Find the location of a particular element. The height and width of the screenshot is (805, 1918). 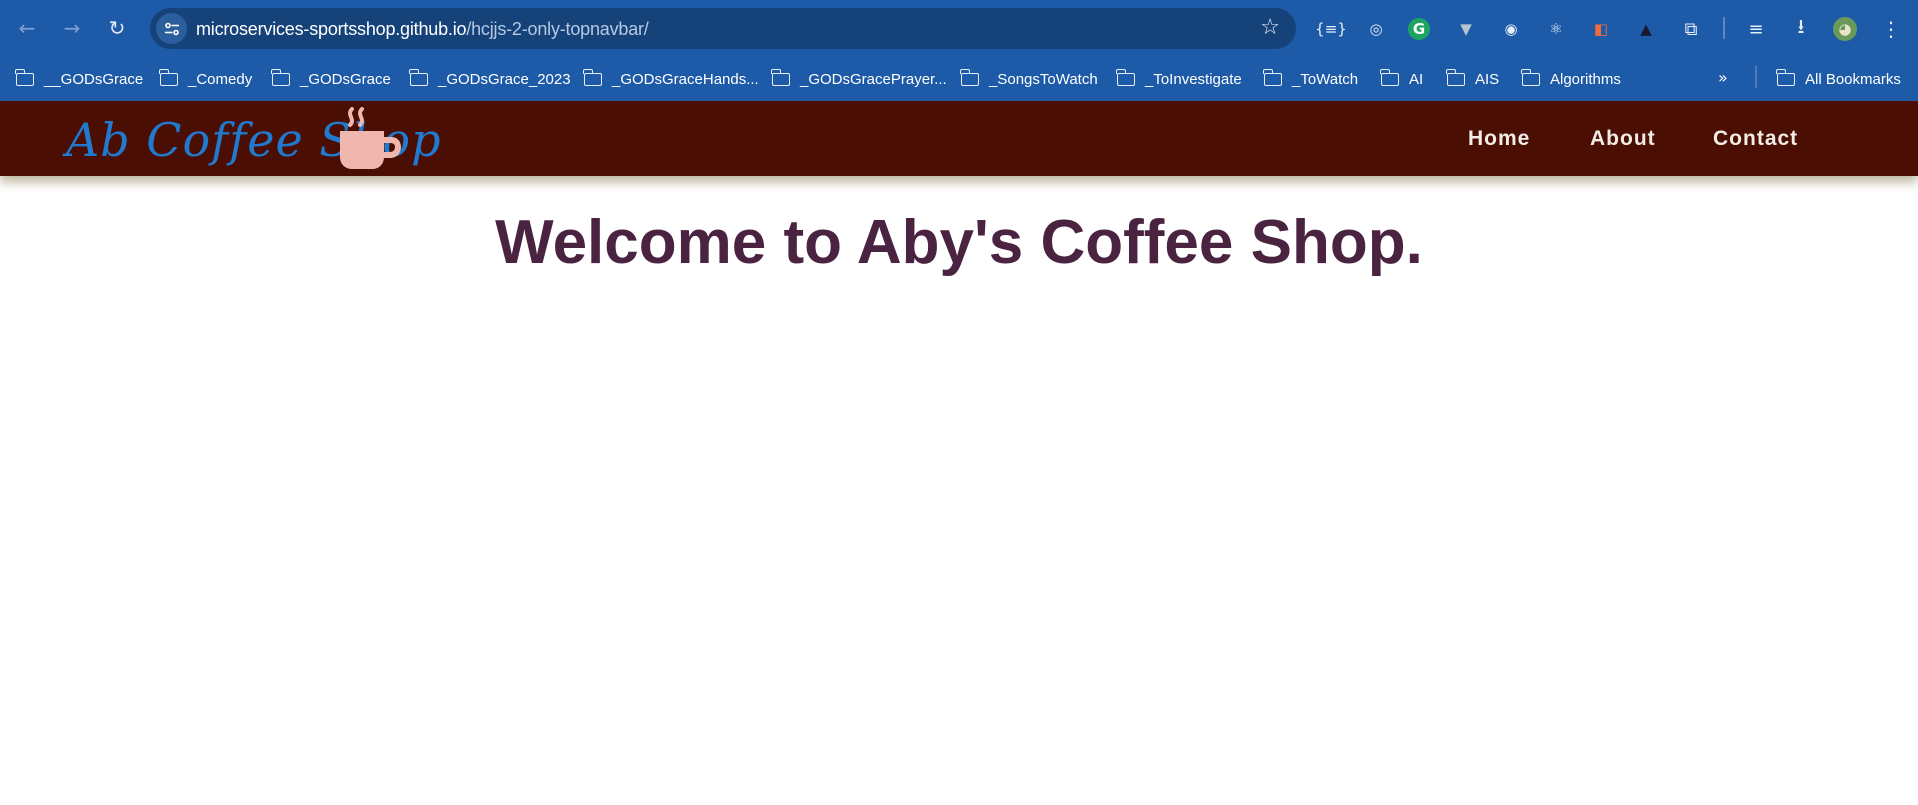

bookmark-label: AI is located at coordinates (1416, 79).